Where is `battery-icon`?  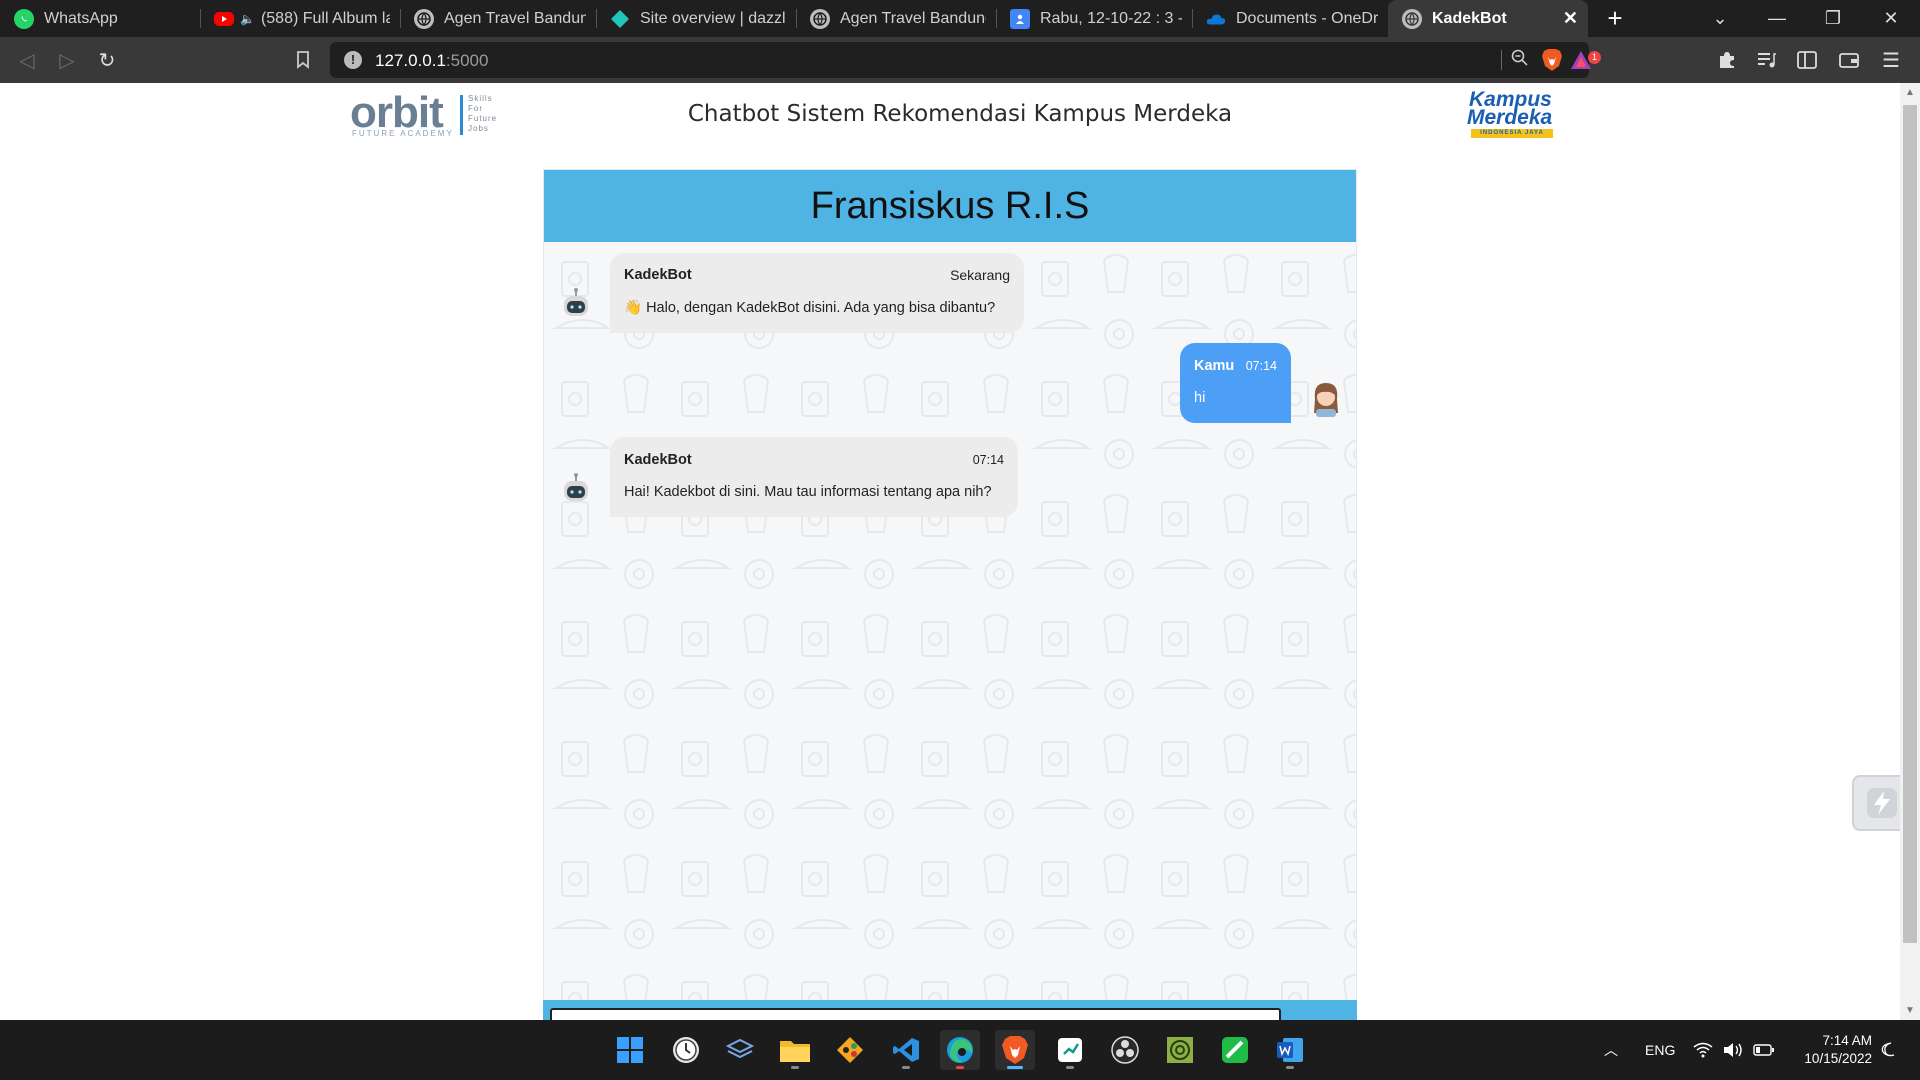 battery-icon is located at coordinates (1764, 1050).